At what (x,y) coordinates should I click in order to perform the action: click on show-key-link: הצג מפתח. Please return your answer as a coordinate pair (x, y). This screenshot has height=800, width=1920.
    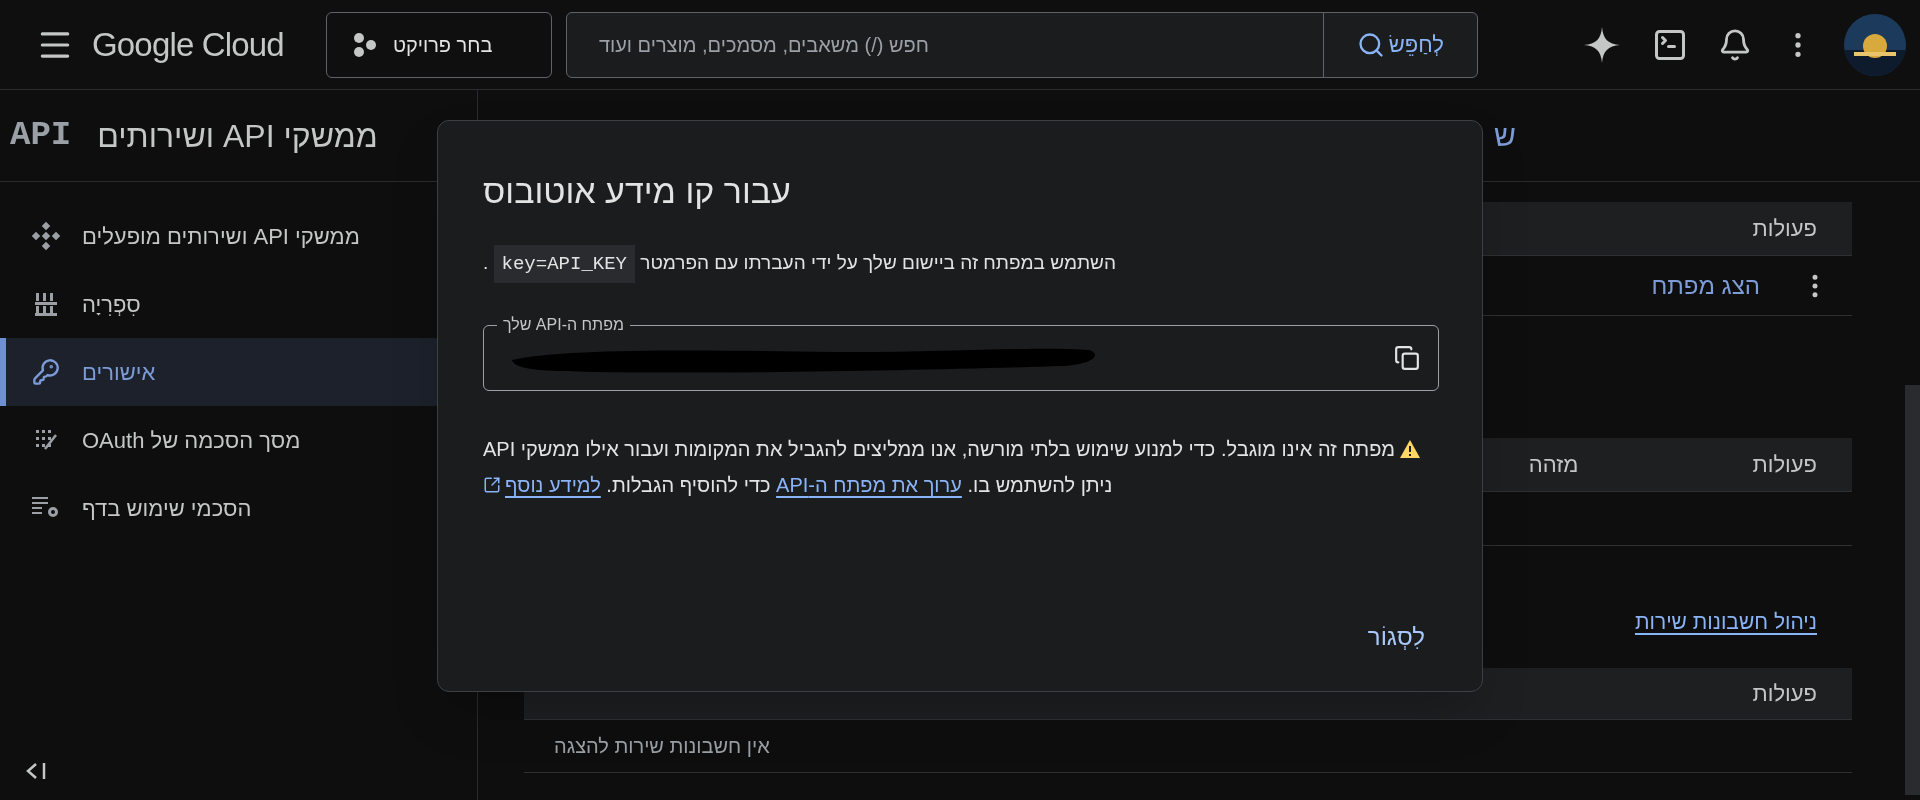
    Looking at the image, I should click on (1705, 285).